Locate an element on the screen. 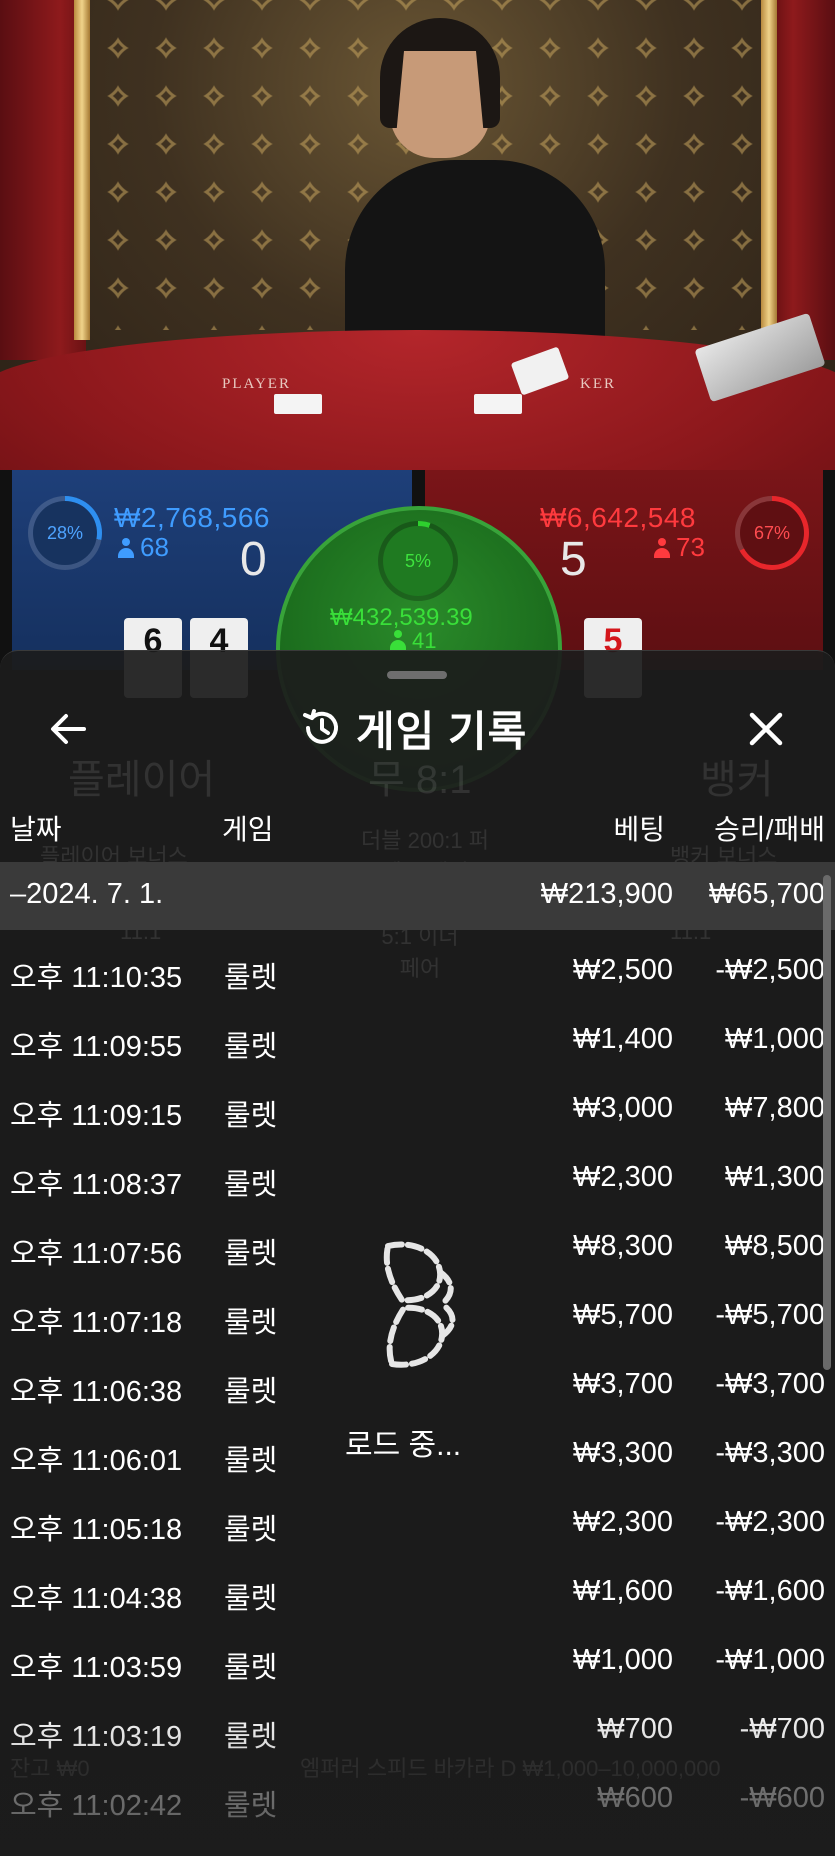  row-time: 오후 11:02:42 is located at coordinates (96, 1806).